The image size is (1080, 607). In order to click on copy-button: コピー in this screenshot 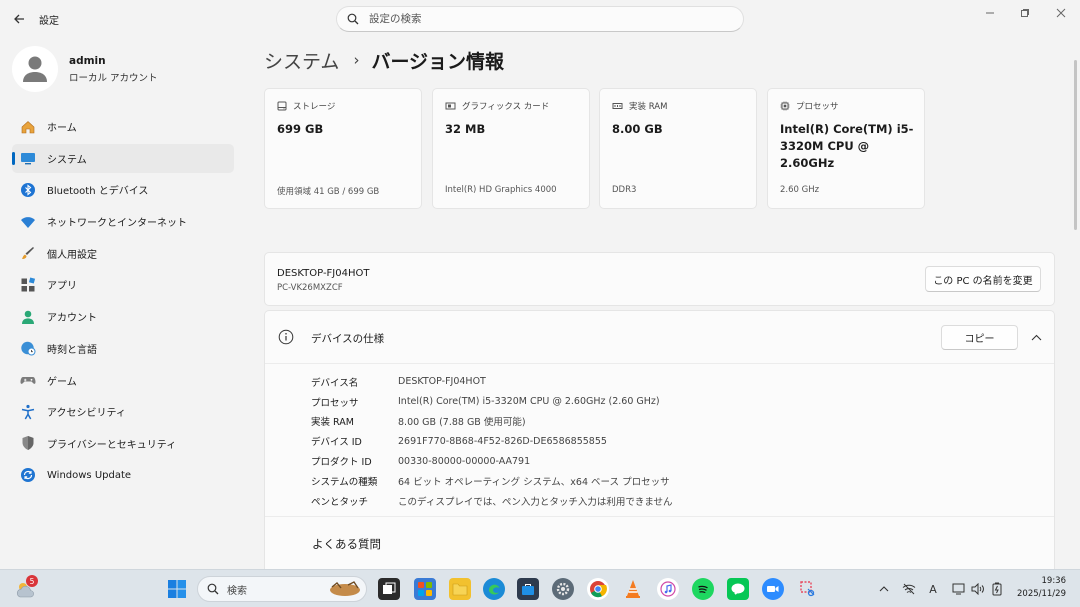, I will do `click(979, 337)`.